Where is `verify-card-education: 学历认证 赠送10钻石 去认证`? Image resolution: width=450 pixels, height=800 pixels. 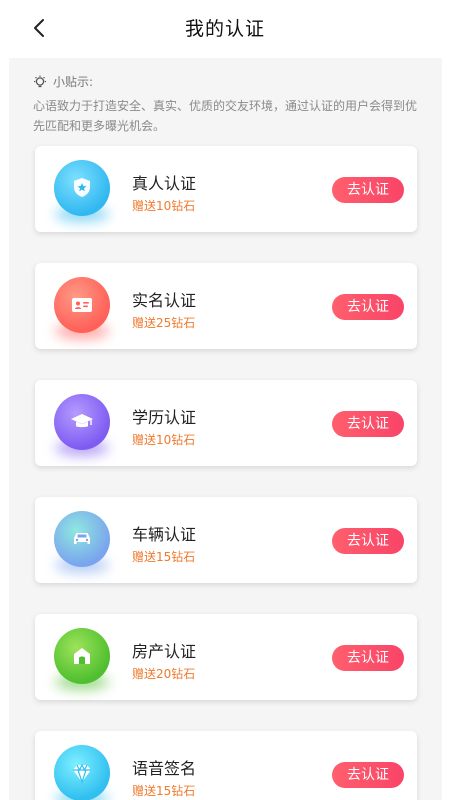 verify-card-education: 学历认证 赠送10钻石 去认证 is located at coordinates (226, 423).